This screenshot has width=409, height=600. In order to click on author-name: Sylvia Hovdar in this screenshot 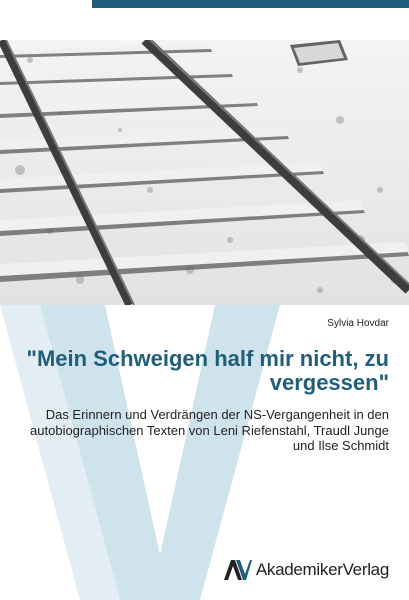, I will do `click(358, 323)`.